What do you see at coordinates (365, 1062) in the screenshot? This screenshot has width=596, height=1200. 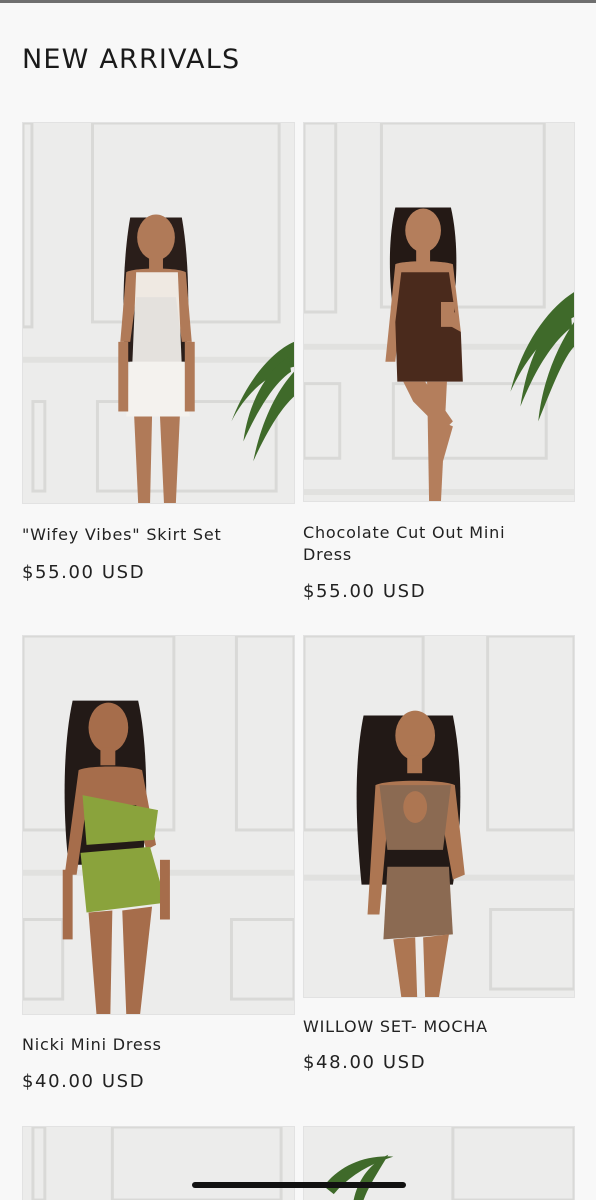 I see `product-price: $48.00 USD` at bounding box center [365, 1062].